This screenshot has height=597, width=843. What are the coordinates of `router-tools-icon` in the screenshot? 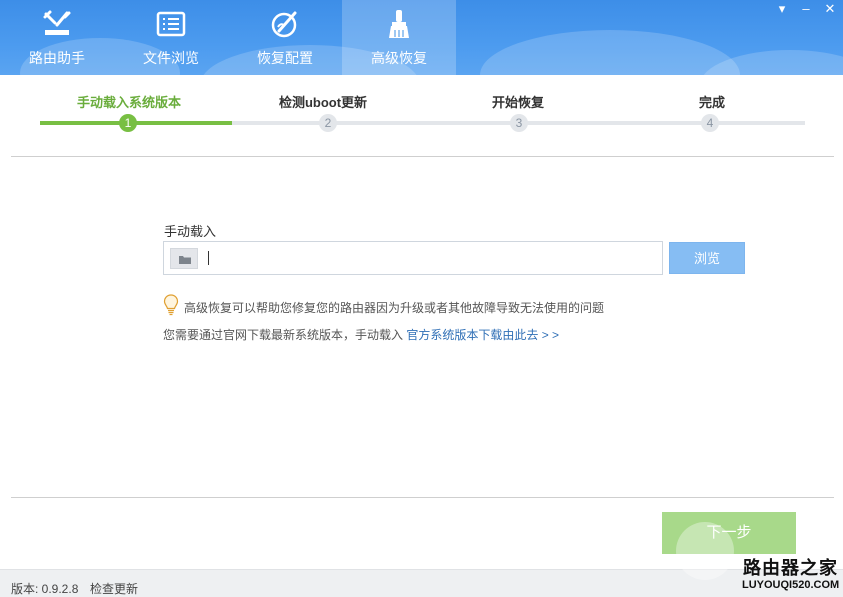 It's located at (57, 22).